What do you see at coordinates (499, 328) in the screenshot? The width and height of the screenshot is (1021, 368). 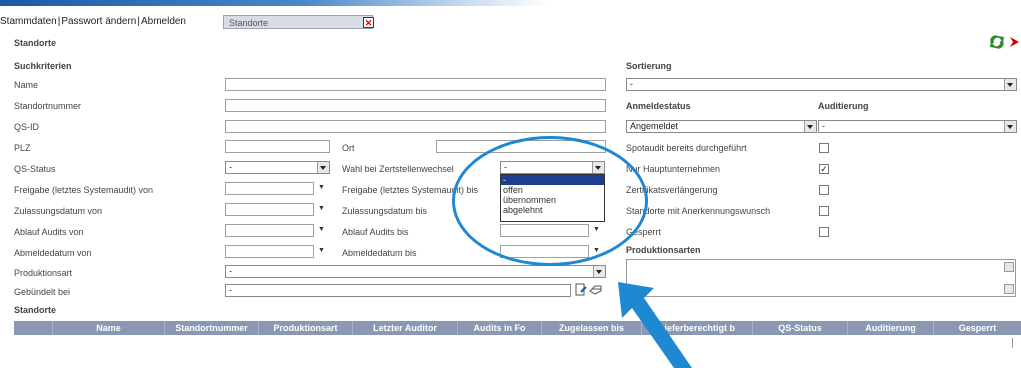 I see `column-header: Audits in Fo` at bounding box center [499, 328].